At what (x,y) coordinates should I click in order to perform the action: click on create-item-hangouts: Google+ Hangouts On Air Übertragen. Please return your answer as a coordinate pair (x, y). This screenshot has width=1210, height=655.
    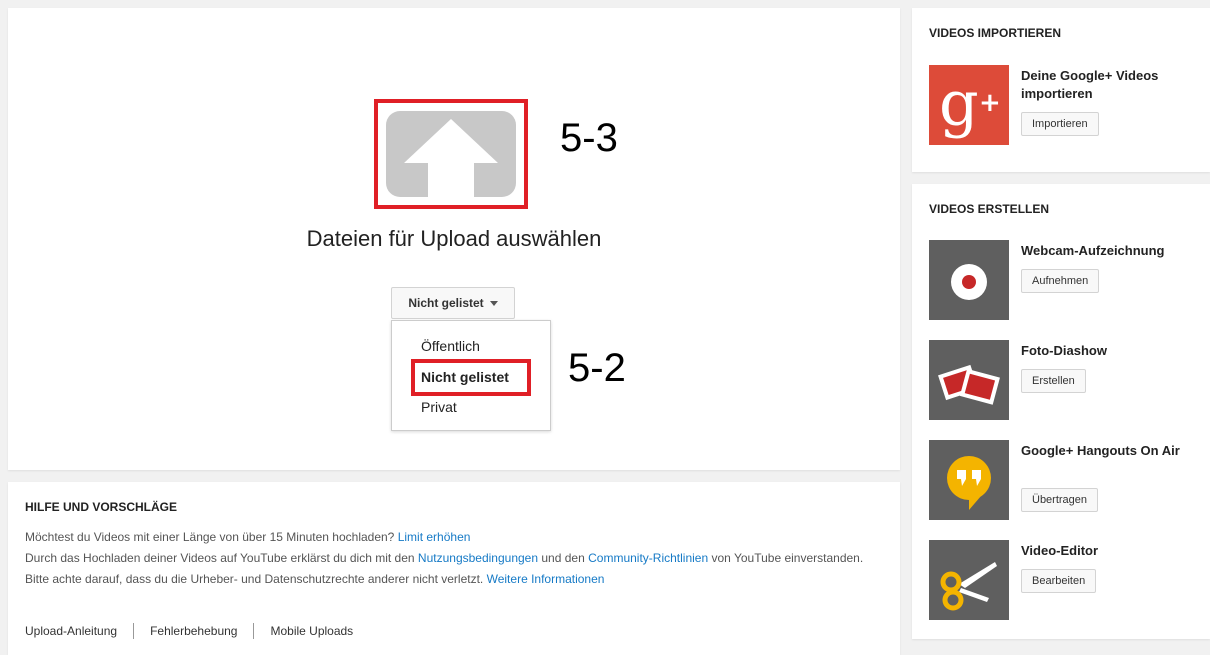
    Looking at the image, I should click on (1064, 480).